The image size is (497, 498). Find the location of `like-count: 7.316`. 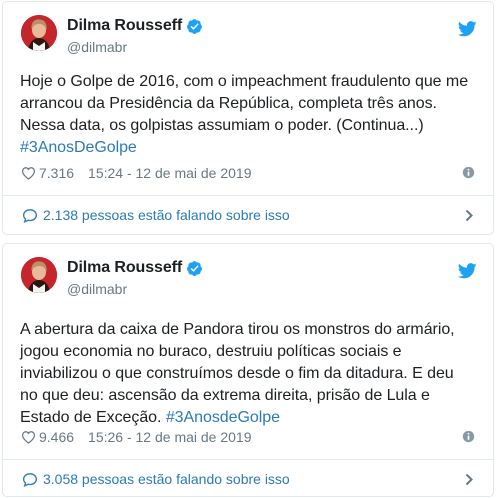

like-count: 7.316 is located at coordinates (56, 173).